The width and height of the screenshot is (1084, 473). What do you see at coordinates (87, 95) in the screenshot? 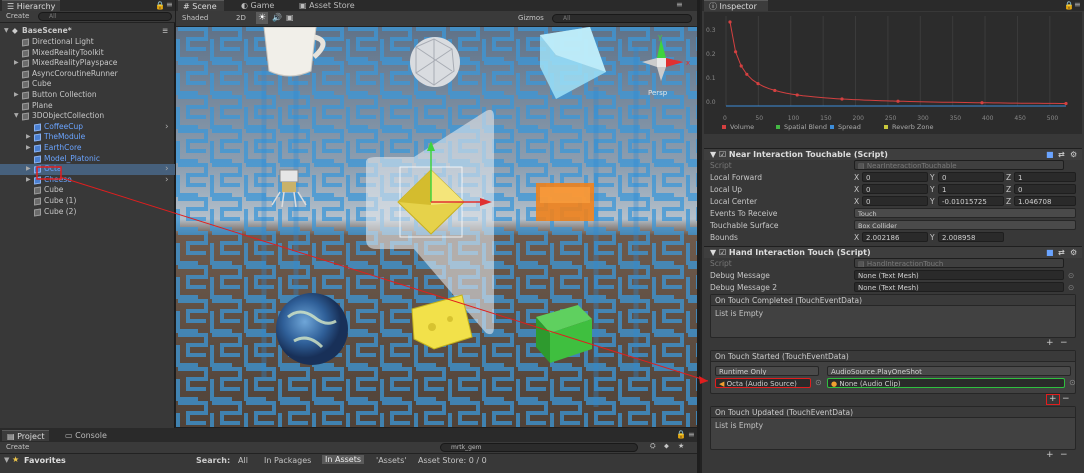
I see `hierarchy-item: ▶ Button Collection` at bounding box center [87, 95].